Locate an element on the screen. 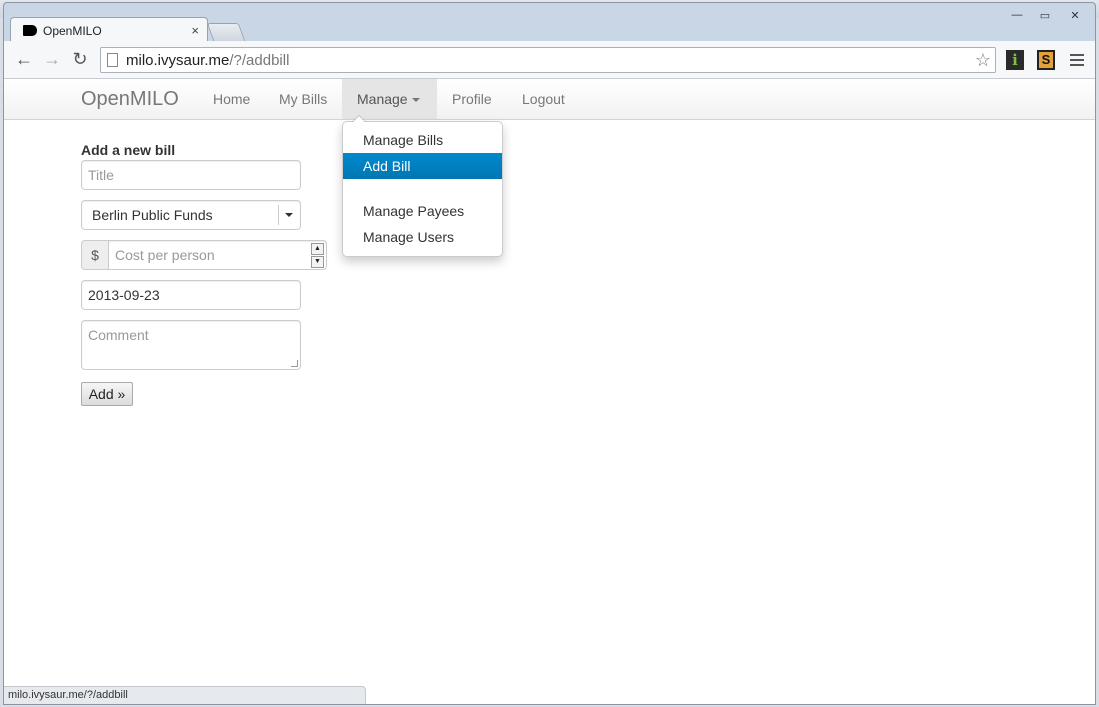  comment-textarea: Comment is located at coordinates (191, 345).